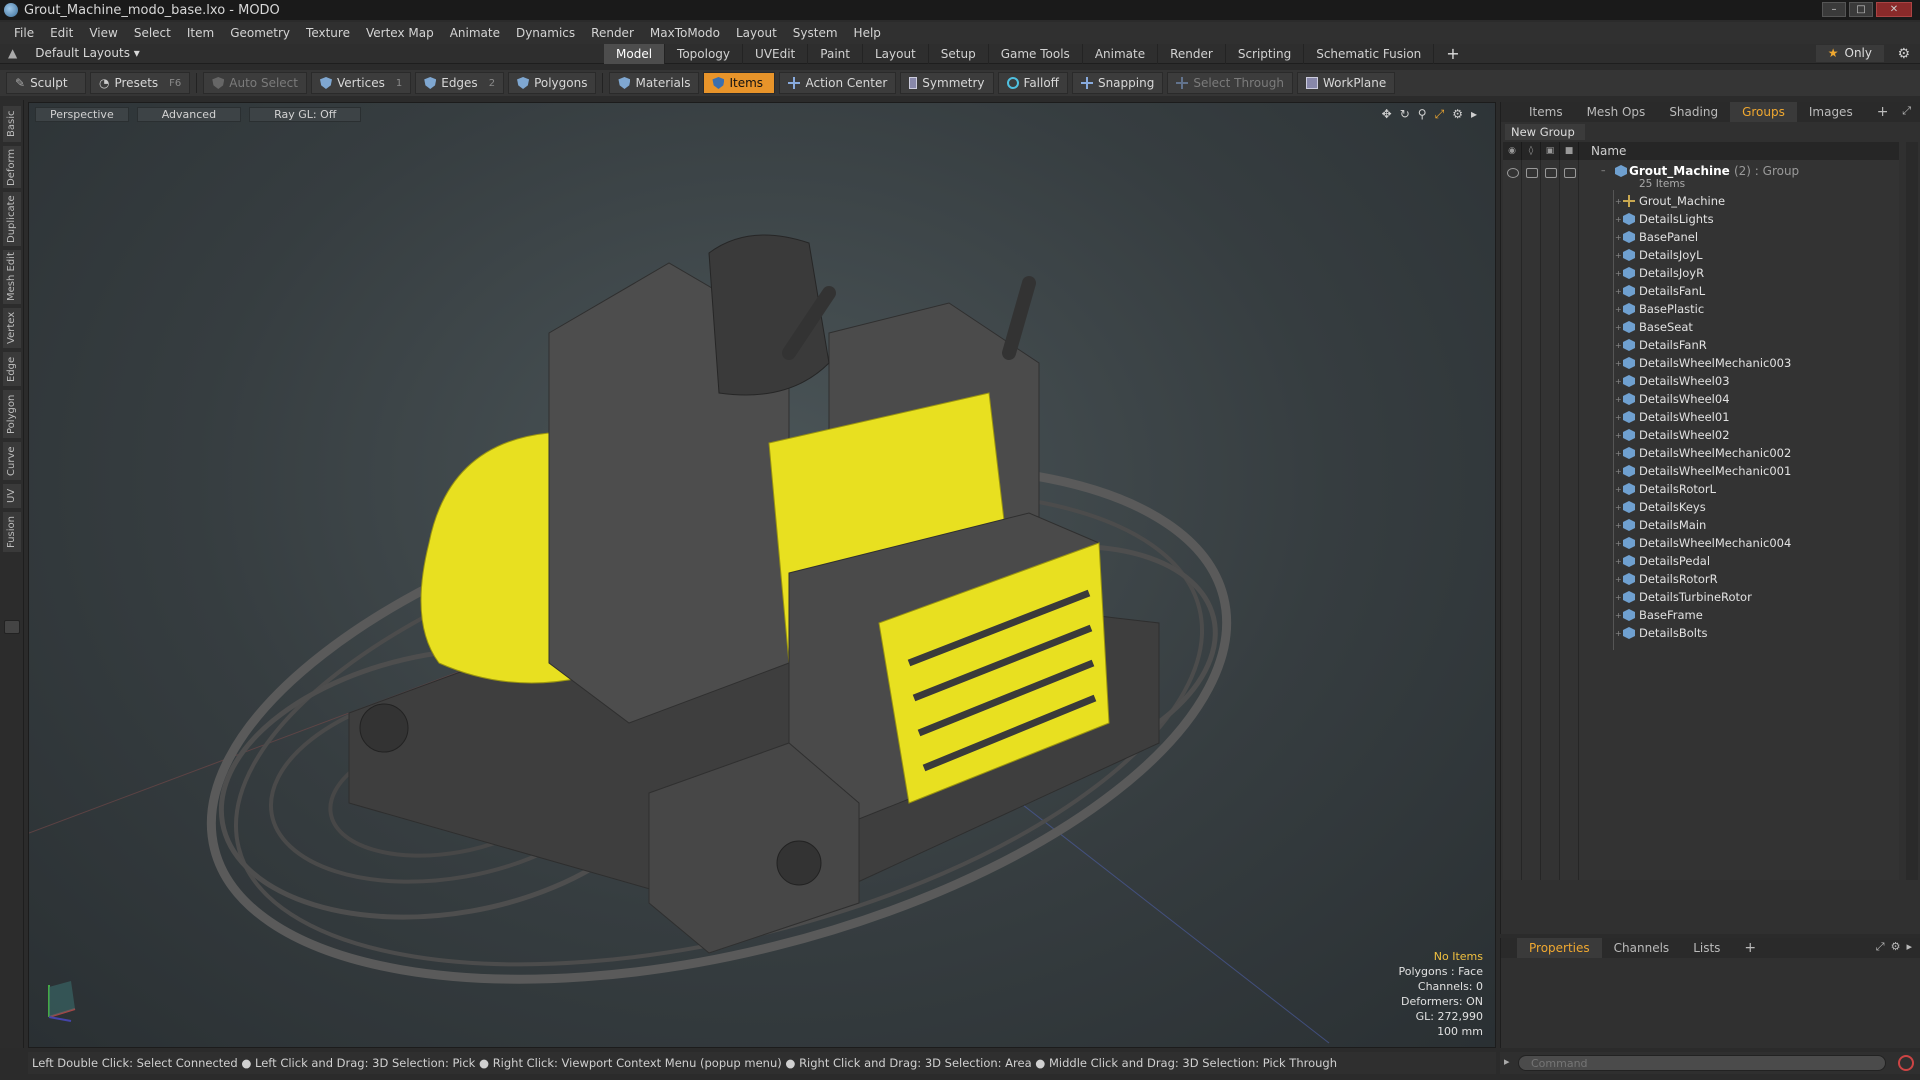 The width and height of the screenshot is (1920, 1080). What do you see at coordinates (12, 277) in the screenshot?
I see `vtab-mesh-edit: Mesh Edit` at bounding box center [12, 277].